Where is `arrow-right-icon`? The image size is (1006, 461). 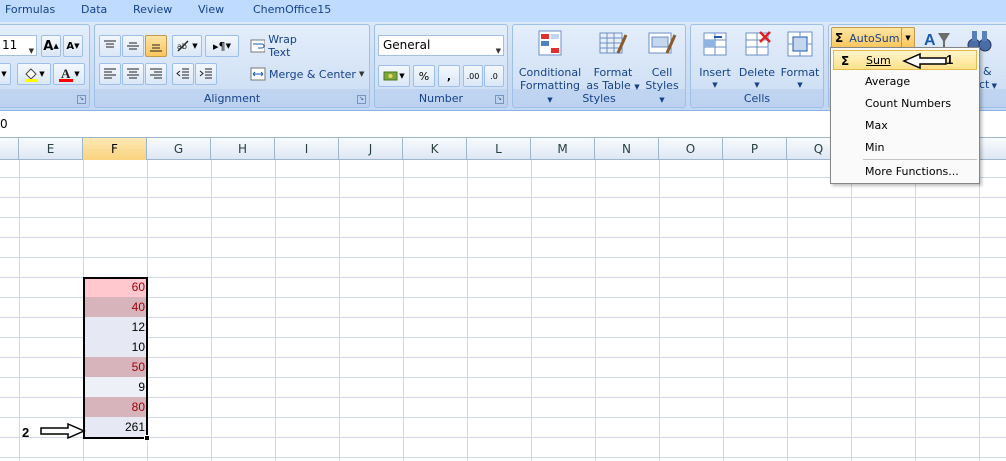
arrow-right-icon is located at coordinates (63, 431).